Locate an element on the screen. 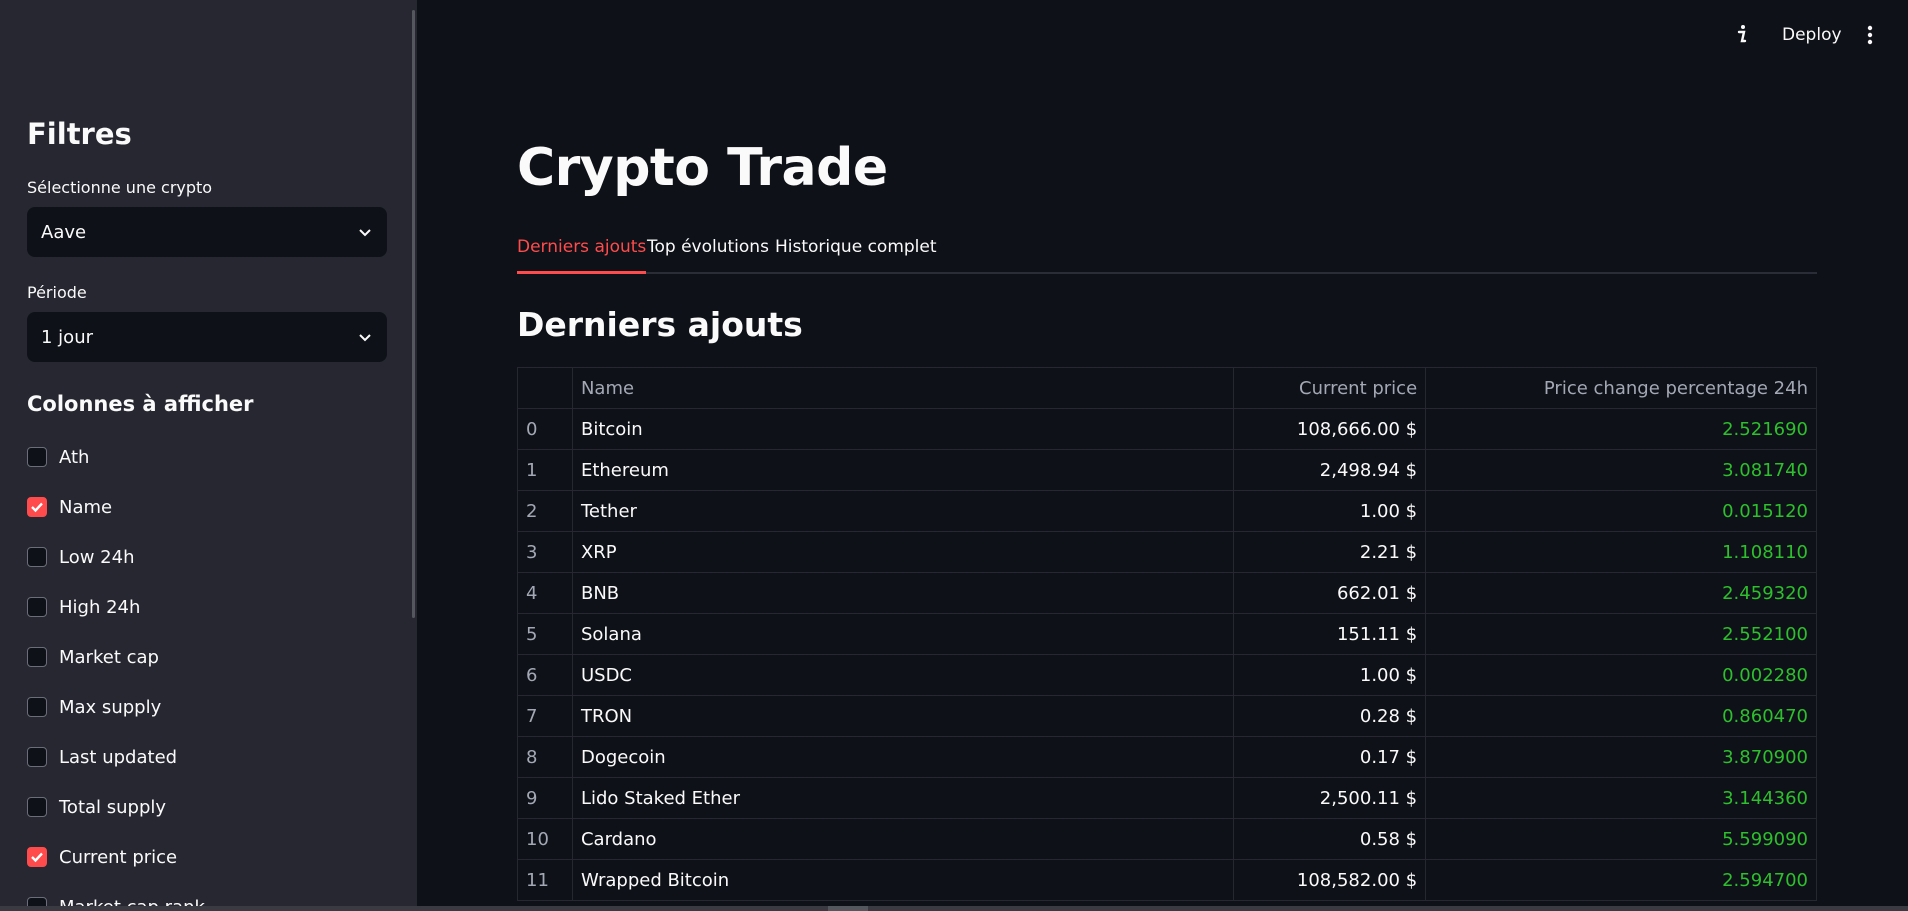 The image size is (1908, 911). column-checkbox-row: Market cap rank is located at coordinates (116, 899).